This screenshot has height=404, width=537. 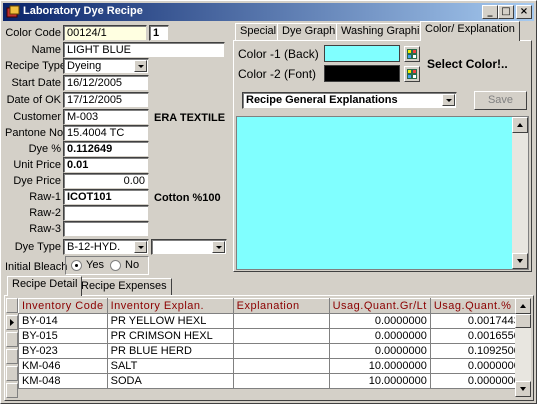 What do you see at coordinates (379, 306) in the screenshot?
I see `col-usag-quant-gr: Usag.Quant.Gr/Lt` at bounding box center [379, 306].